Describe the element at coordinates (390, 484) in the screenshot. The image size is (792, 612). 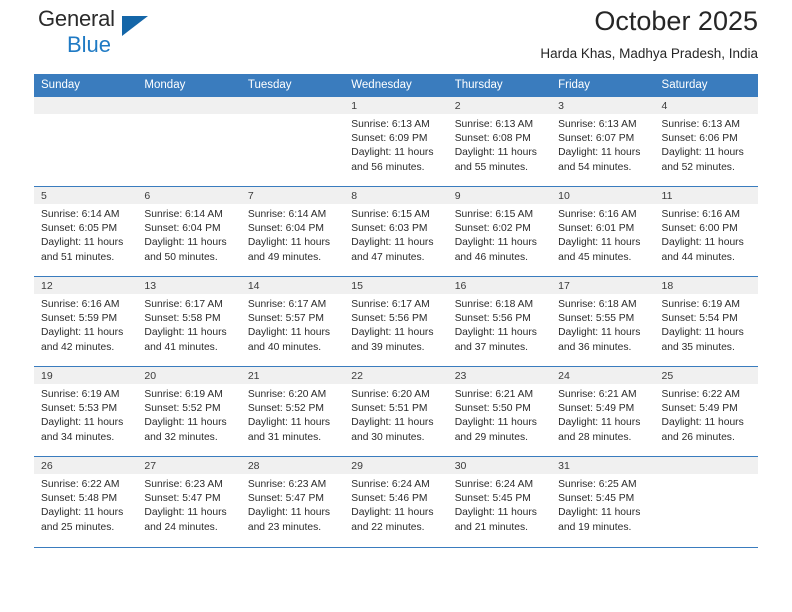
I see `sunrise-time: Sunrise: 6:24 AM` at that location.